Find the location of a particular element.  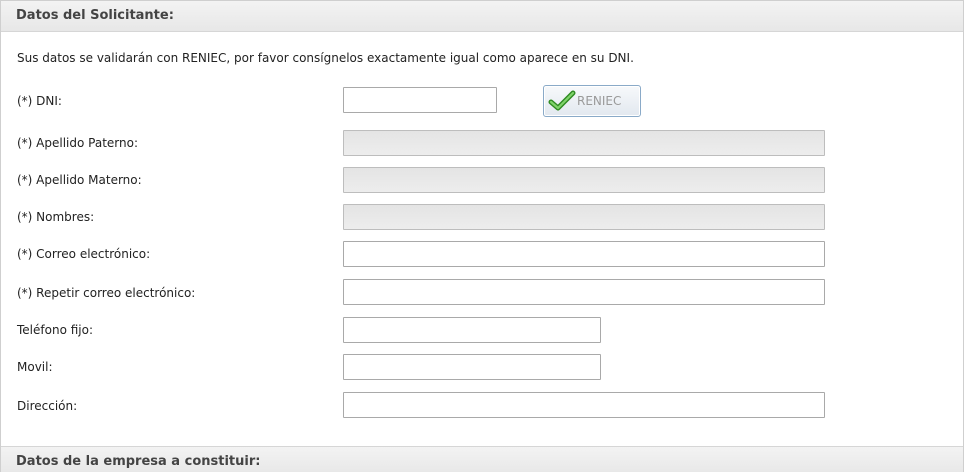

apellido-paterno-input is located at coordinates (584, 143).